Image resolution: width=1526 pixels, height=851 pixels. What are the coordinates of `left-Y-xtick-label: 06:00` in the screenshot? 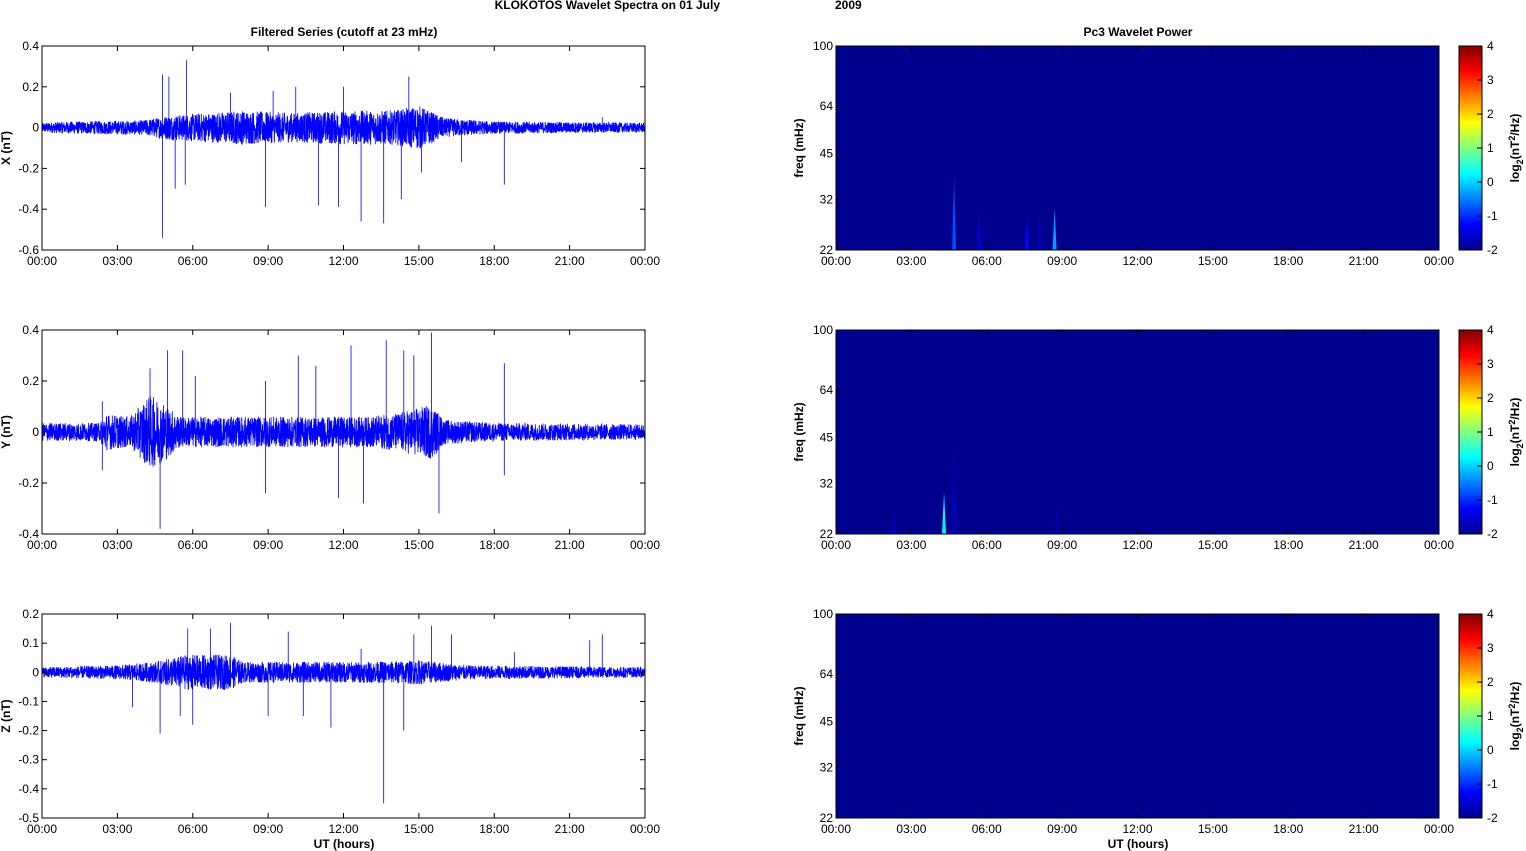 It's located at (193, 545).